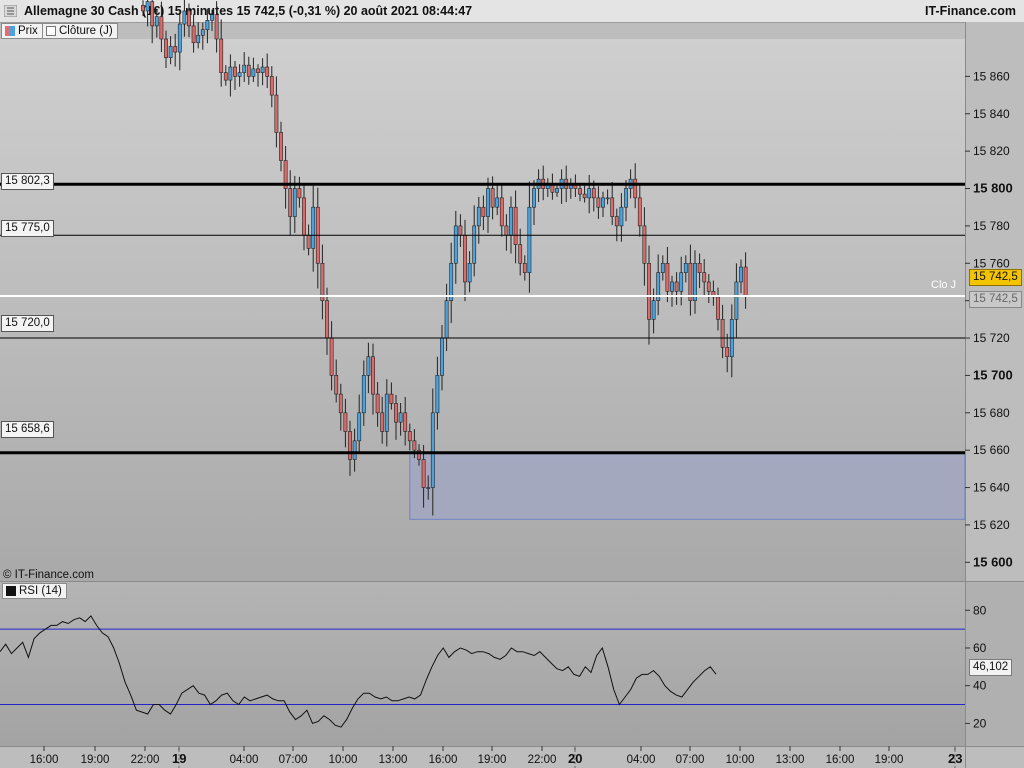 The image size is (1024, 768). I want to click on copyright-text: © IT-Finance.com, so click(48, 575).